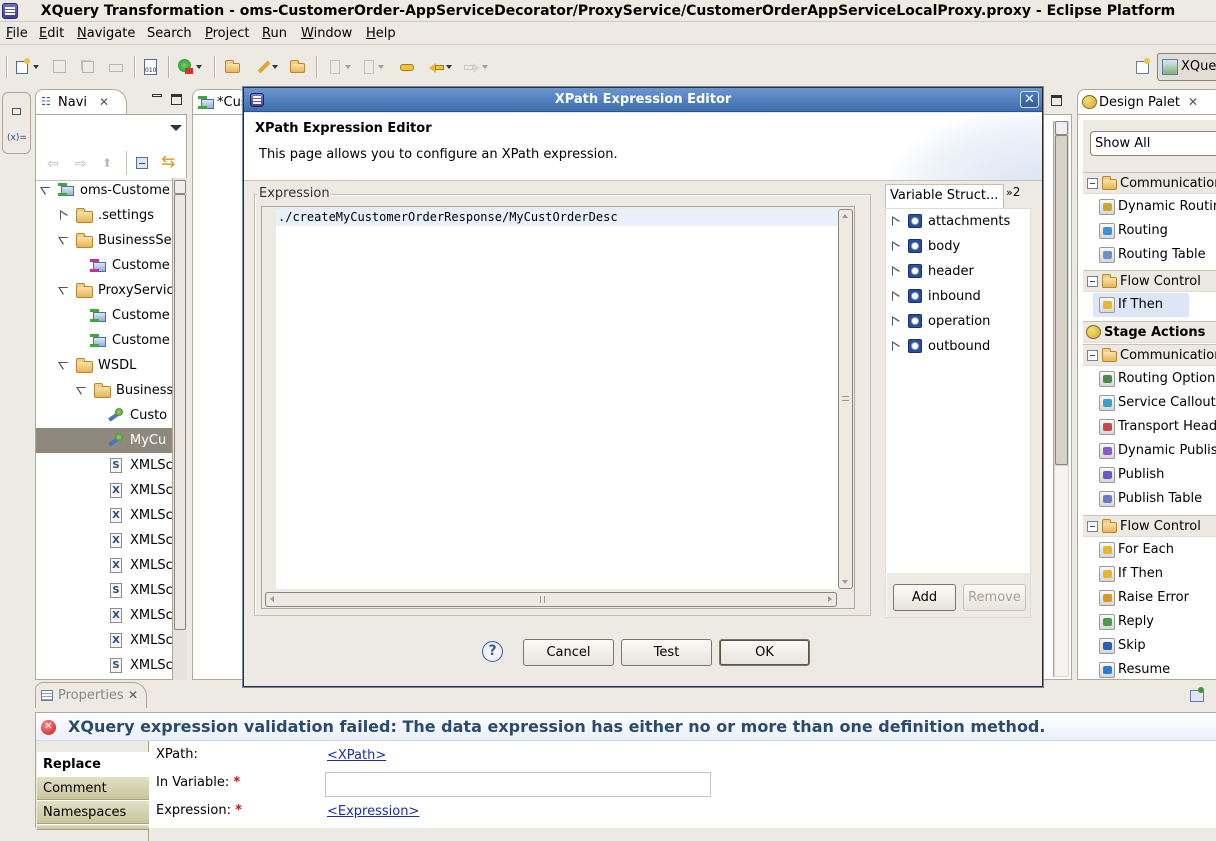  I want to click on menu-run: Run, so click(274, 33).